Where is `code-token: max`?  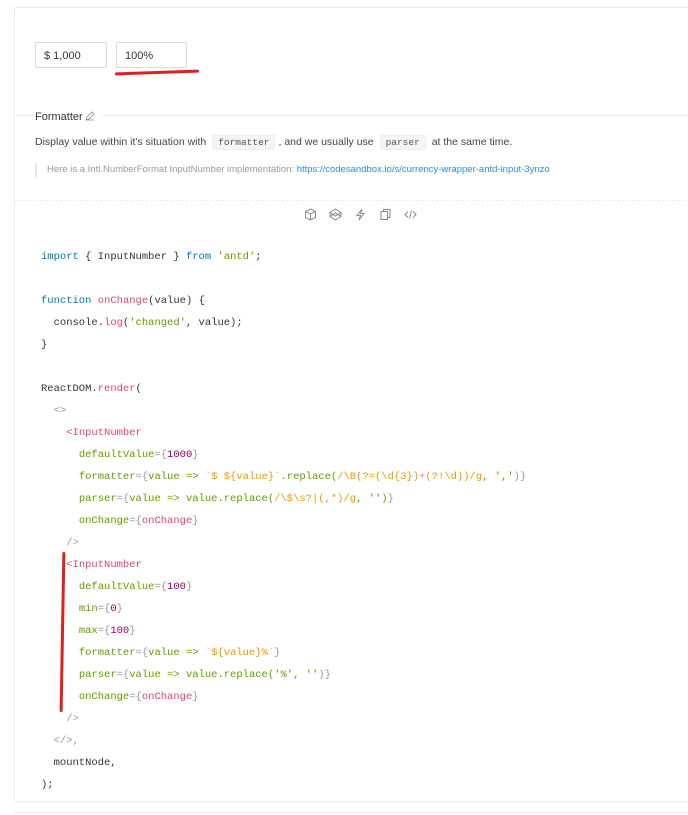 code-token: max is located at coordinates (88, 631).